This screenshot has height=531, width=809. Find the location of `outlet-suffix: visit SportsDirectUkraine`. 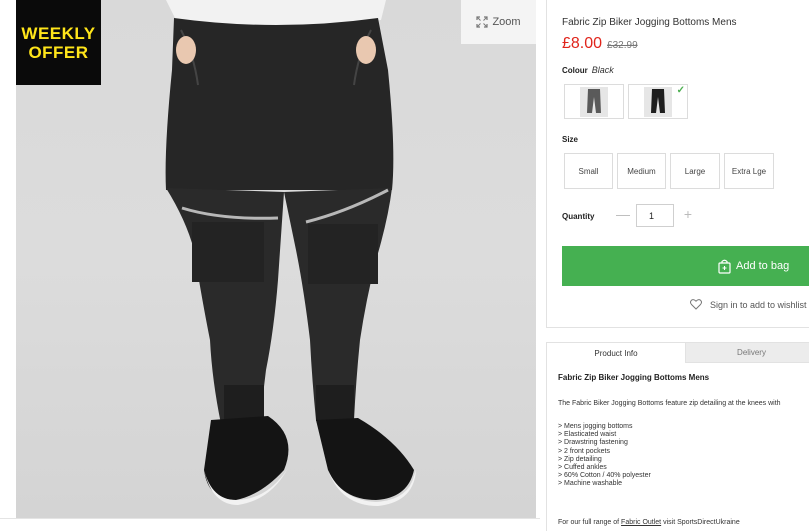

outlet-suffix: visit SportsDirectUkraine is located at coordinates (701, 522).